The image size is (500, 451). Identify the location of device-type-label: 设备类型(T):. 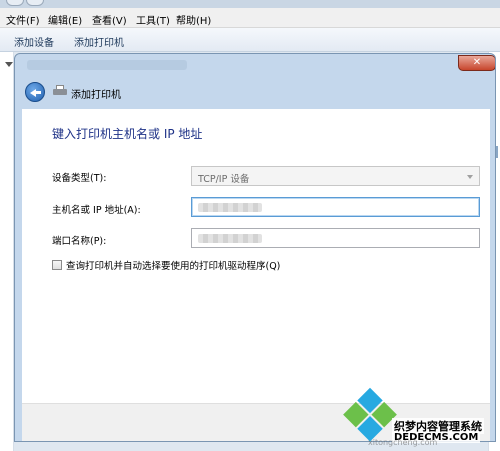
(79, 178).